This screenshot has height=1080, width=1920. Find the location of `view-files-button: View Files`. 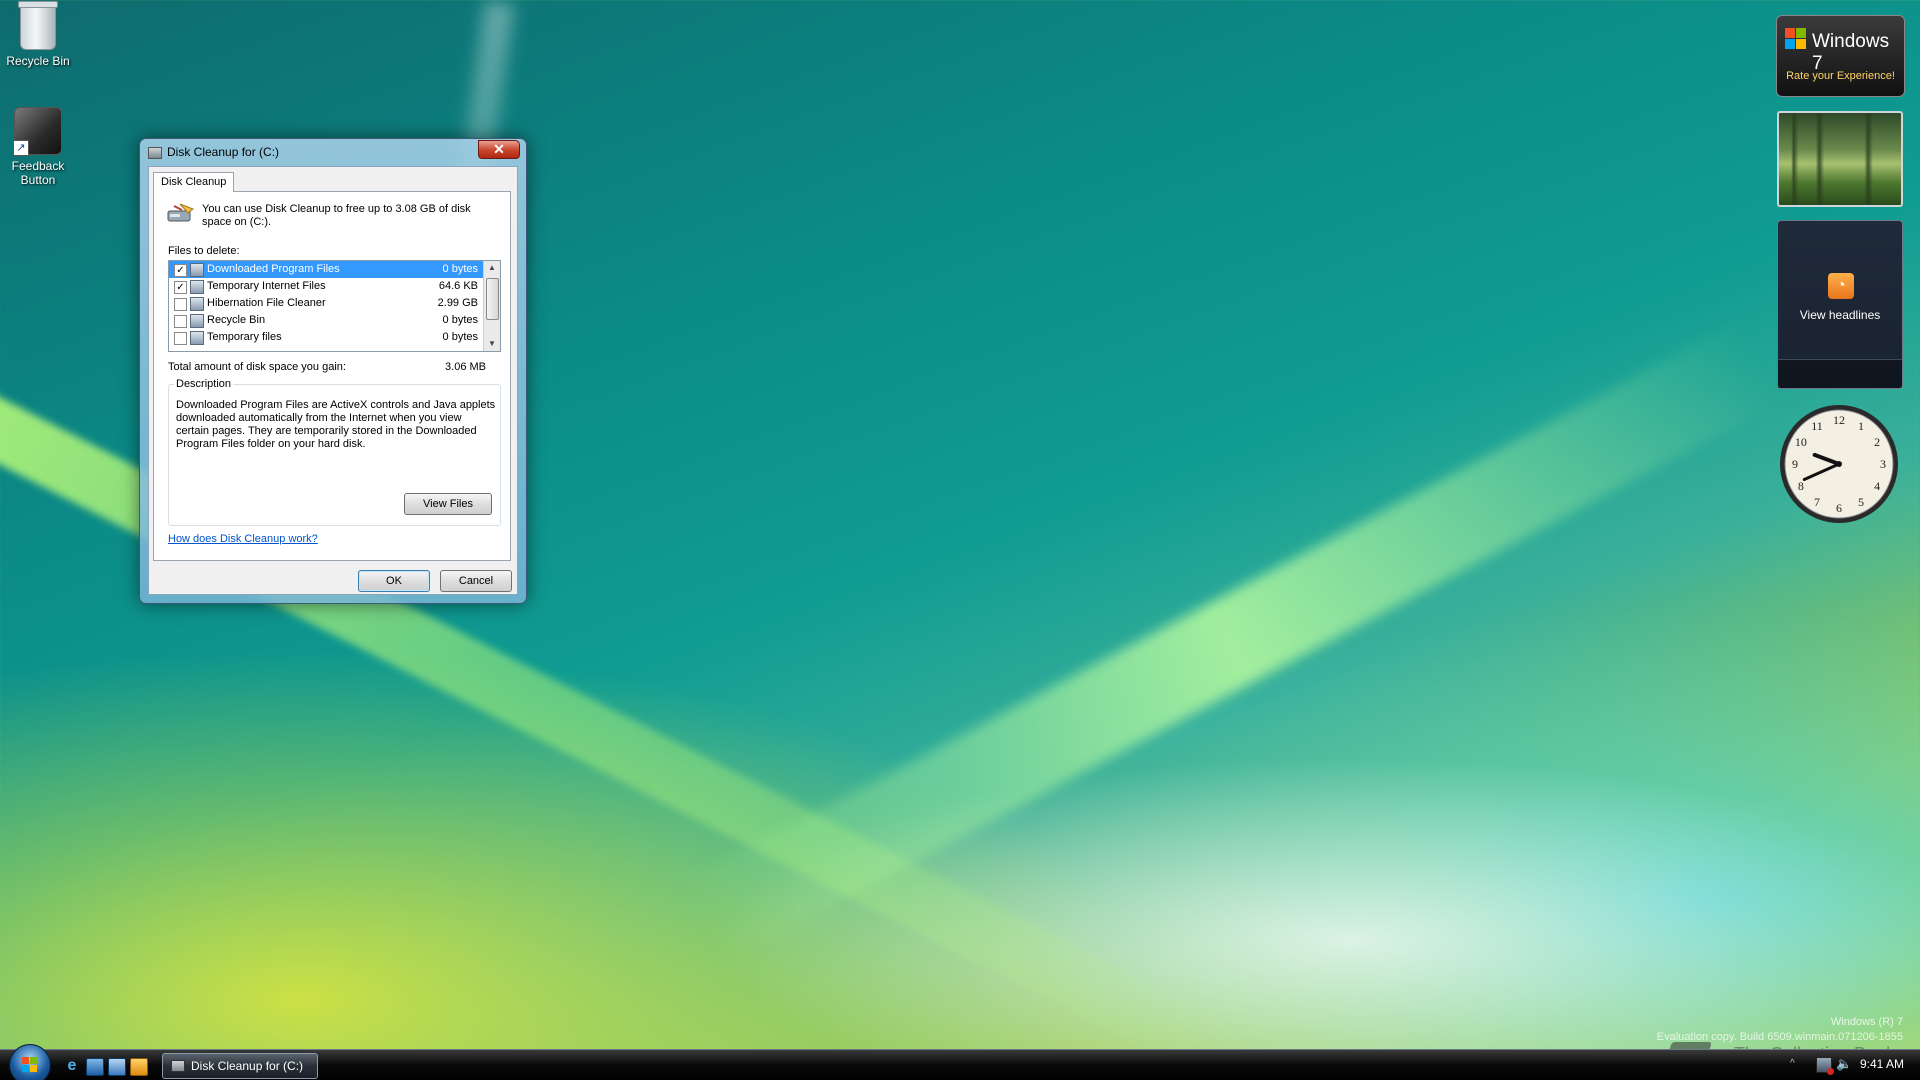

view-files-button: View Files is located at coordinates (448, 504).